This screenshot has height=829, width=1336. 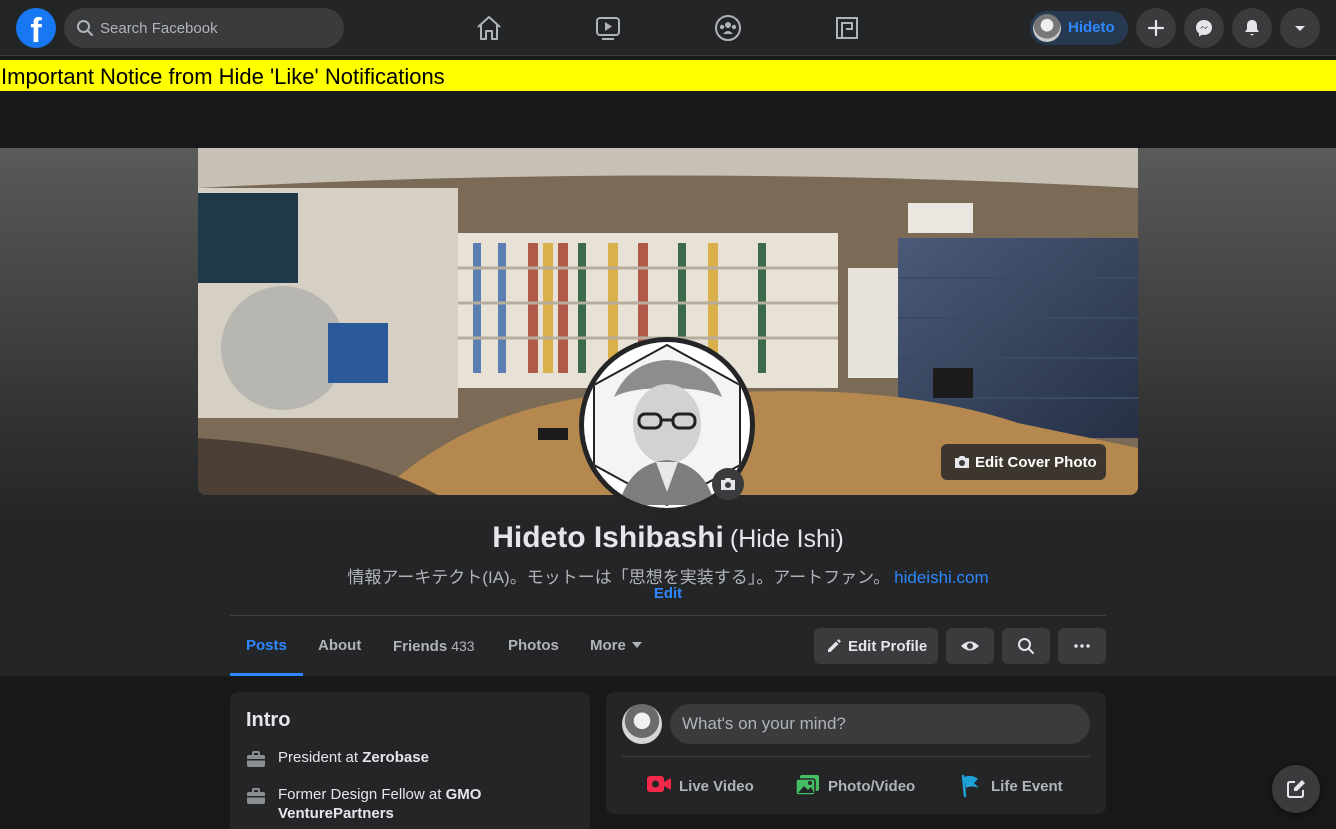 I want to click on edit-bio-link: Edit, so click(x=668, y=593).